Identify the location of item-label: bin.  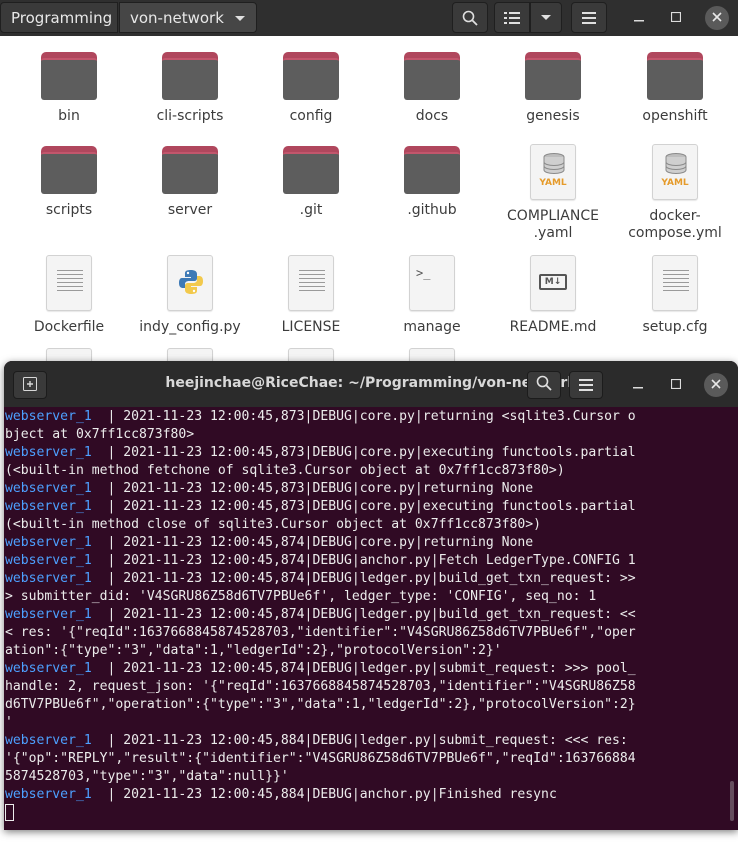
(69, 116).